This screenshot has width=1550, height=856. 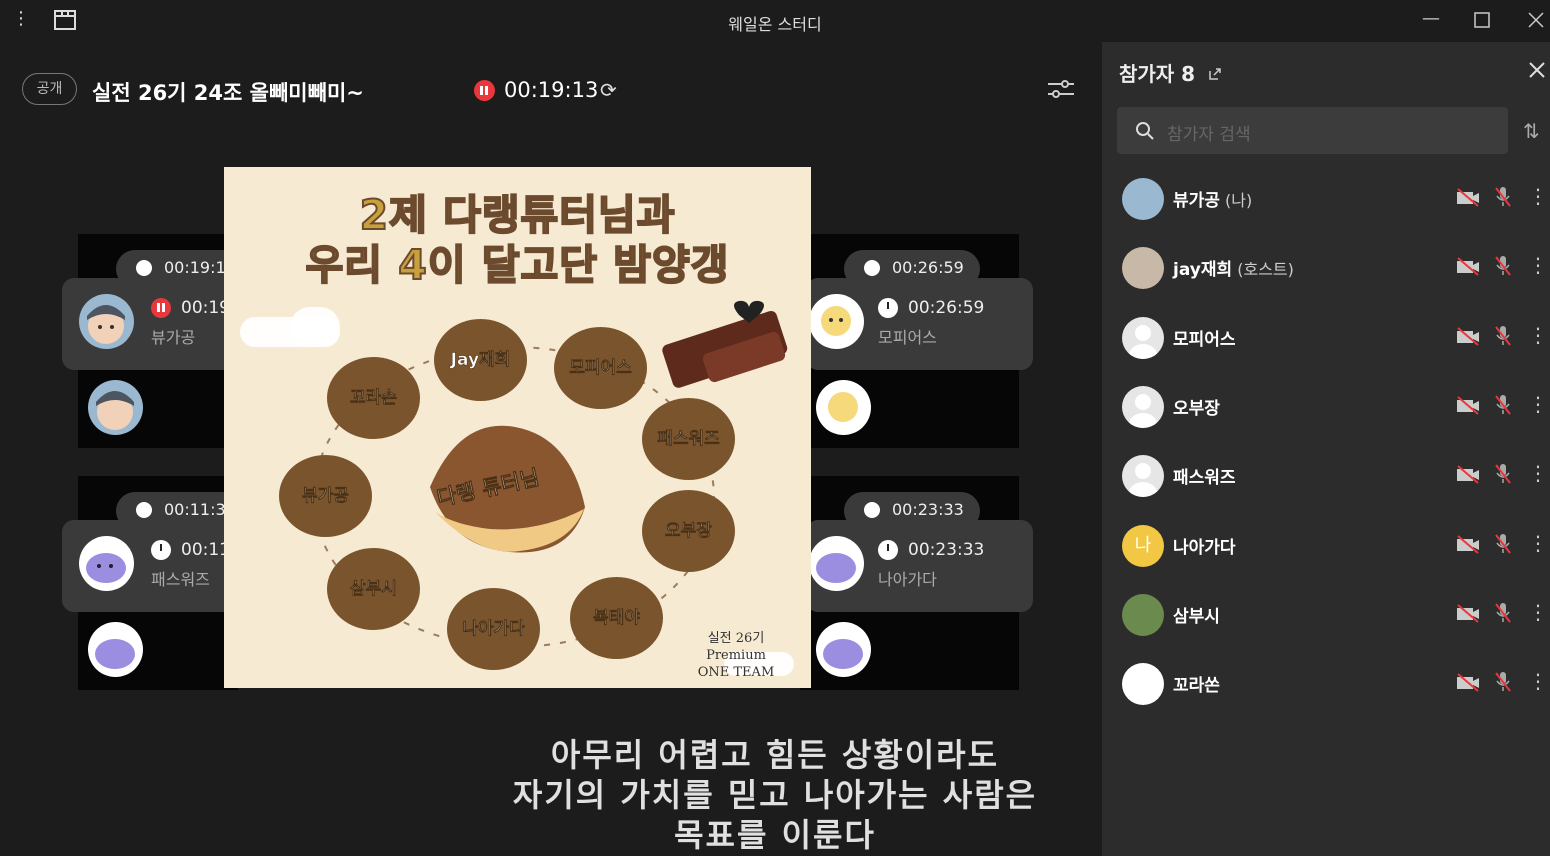 I want to click on recording-icon, so click(x=161, y=308).